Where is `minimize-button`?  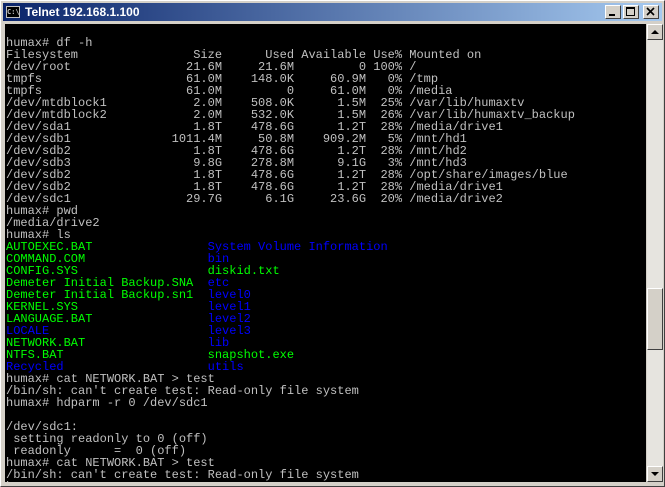
minimize-button is located at coordinates (613, 12).